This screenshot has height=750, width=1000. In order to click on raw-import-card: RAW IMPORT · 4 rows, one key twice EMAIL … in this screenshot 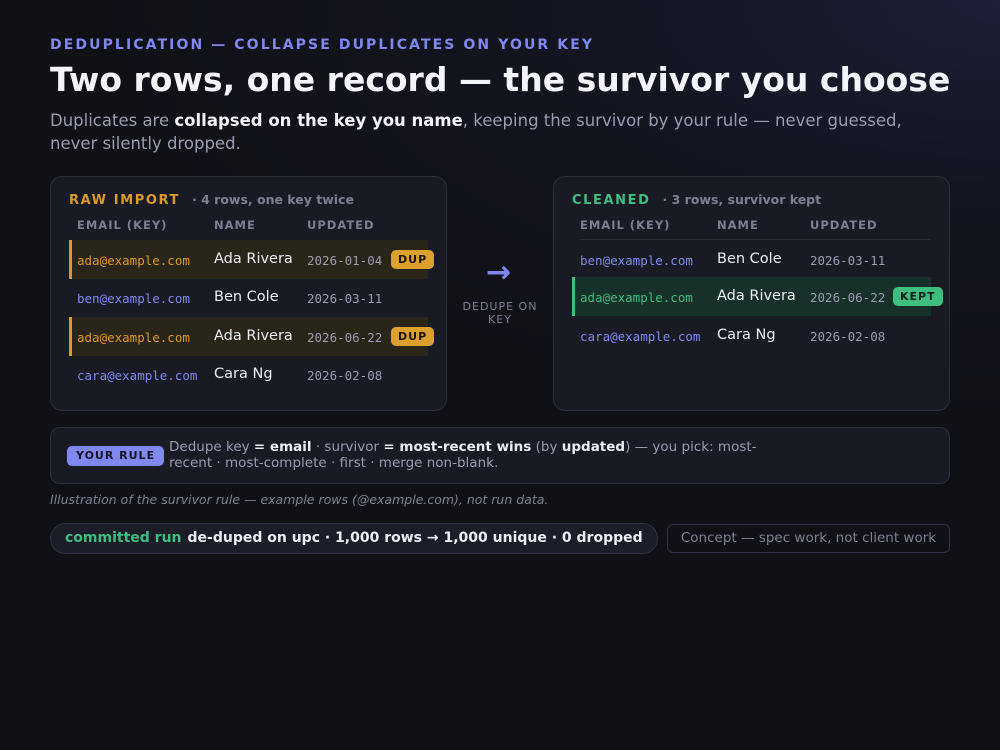, I will do `click(248, 293)`.